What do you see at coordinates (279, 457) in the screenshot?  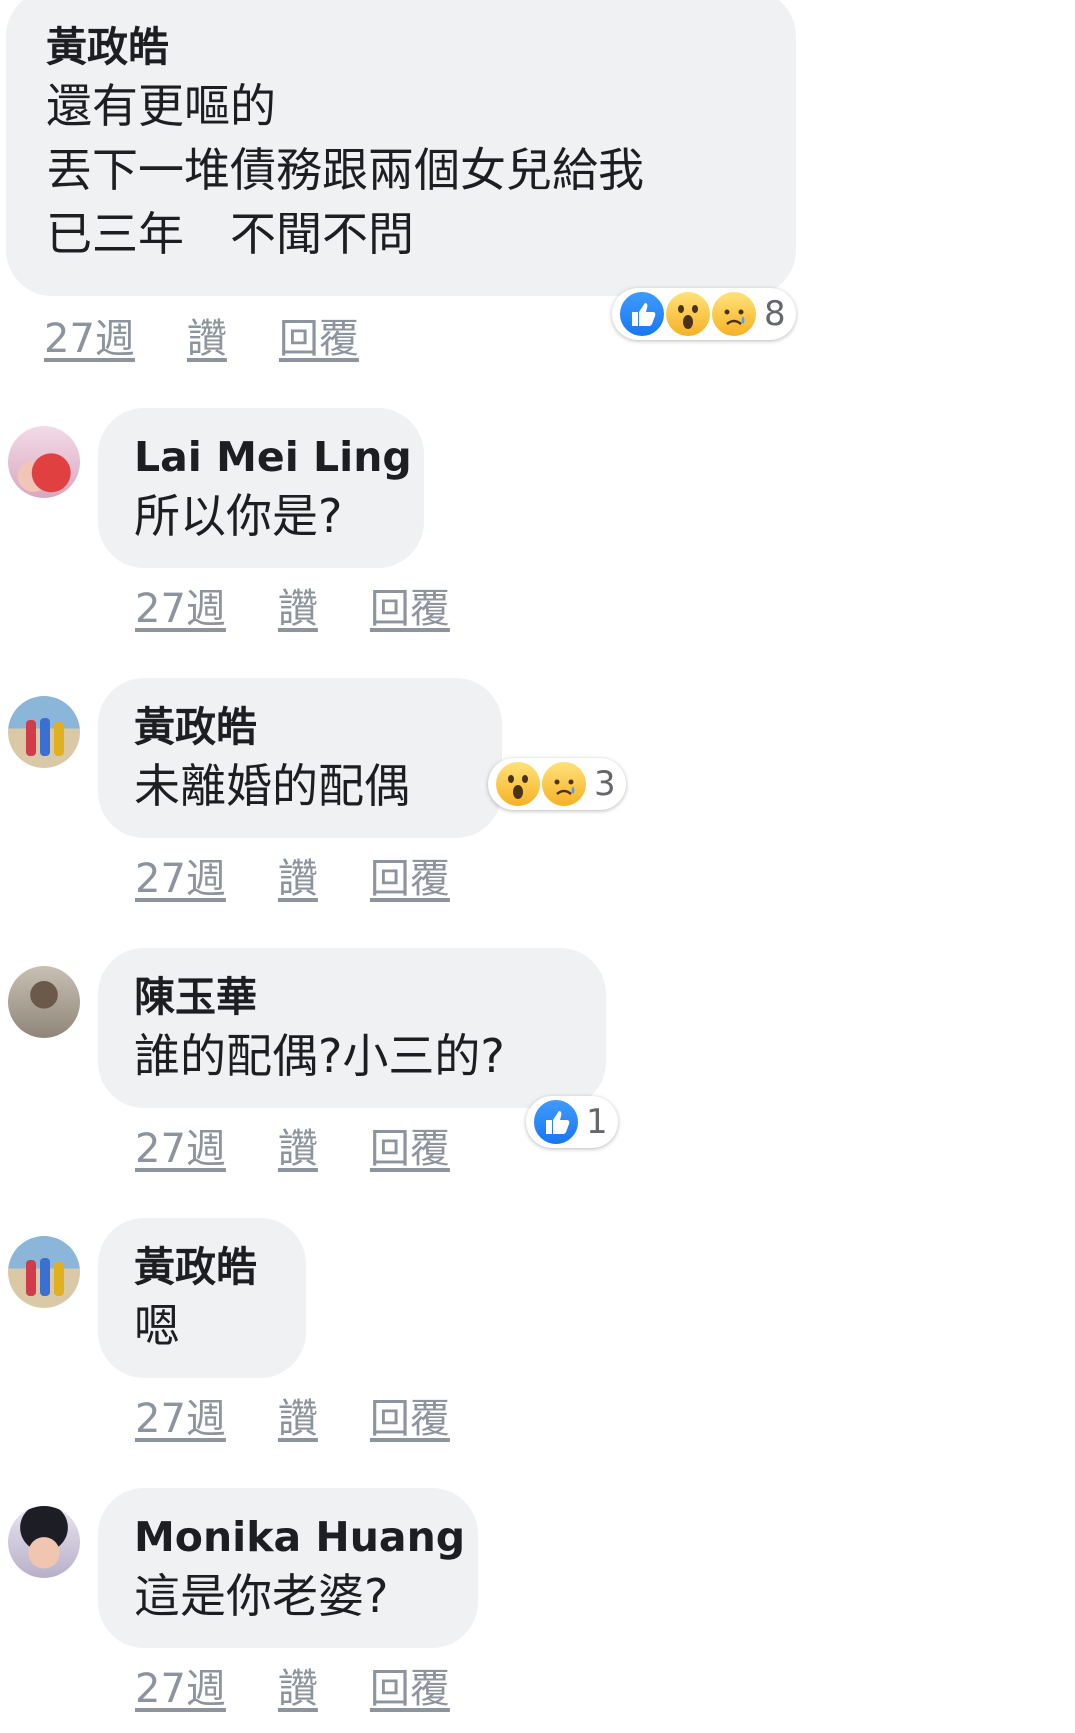 I see `comment-author: Lai Mei Ling` at bounding box center [279, 457].